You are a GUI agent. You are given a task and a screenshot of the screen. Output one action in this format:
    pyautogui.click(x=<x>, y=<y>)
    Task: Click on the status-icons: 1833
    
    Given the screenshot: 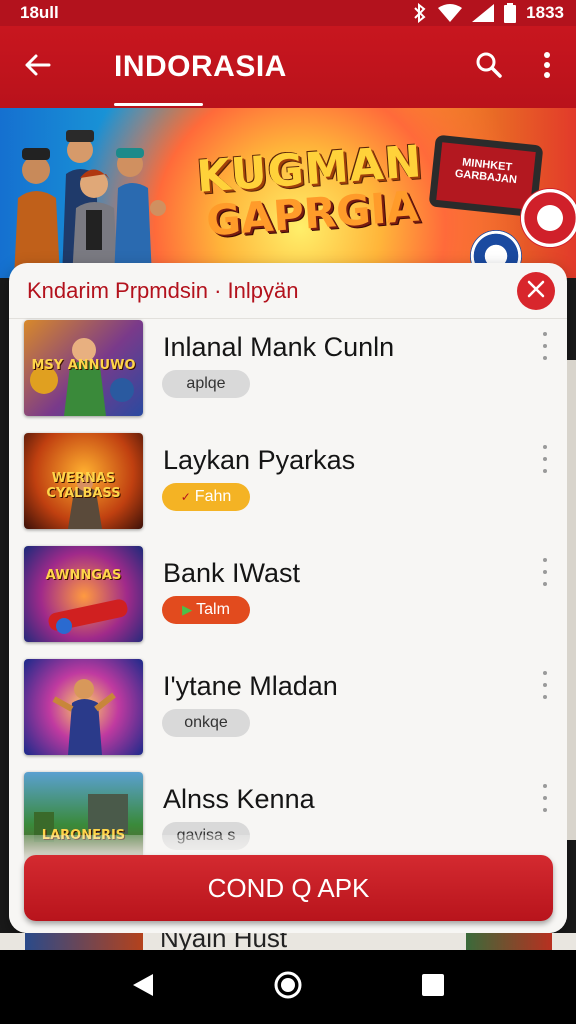 What is the action you would take?
    pyautogui.click(x=488, y=13)
    